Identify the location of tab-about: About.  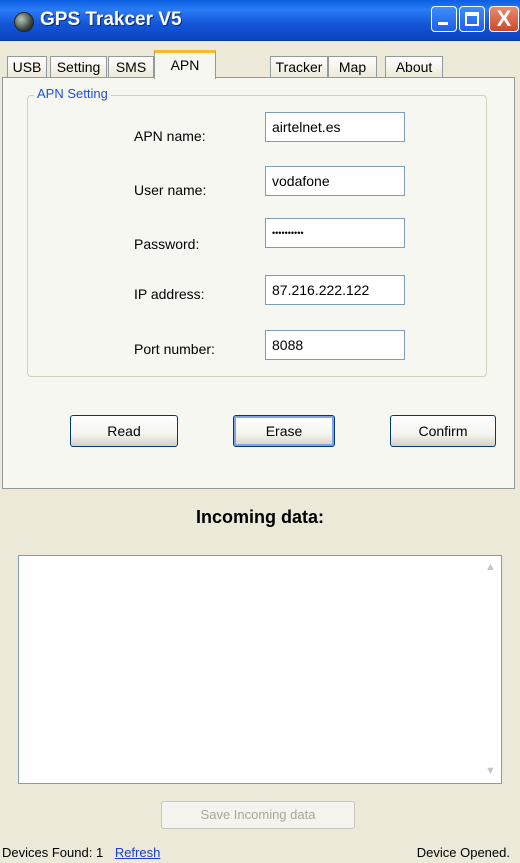
(414, 67).